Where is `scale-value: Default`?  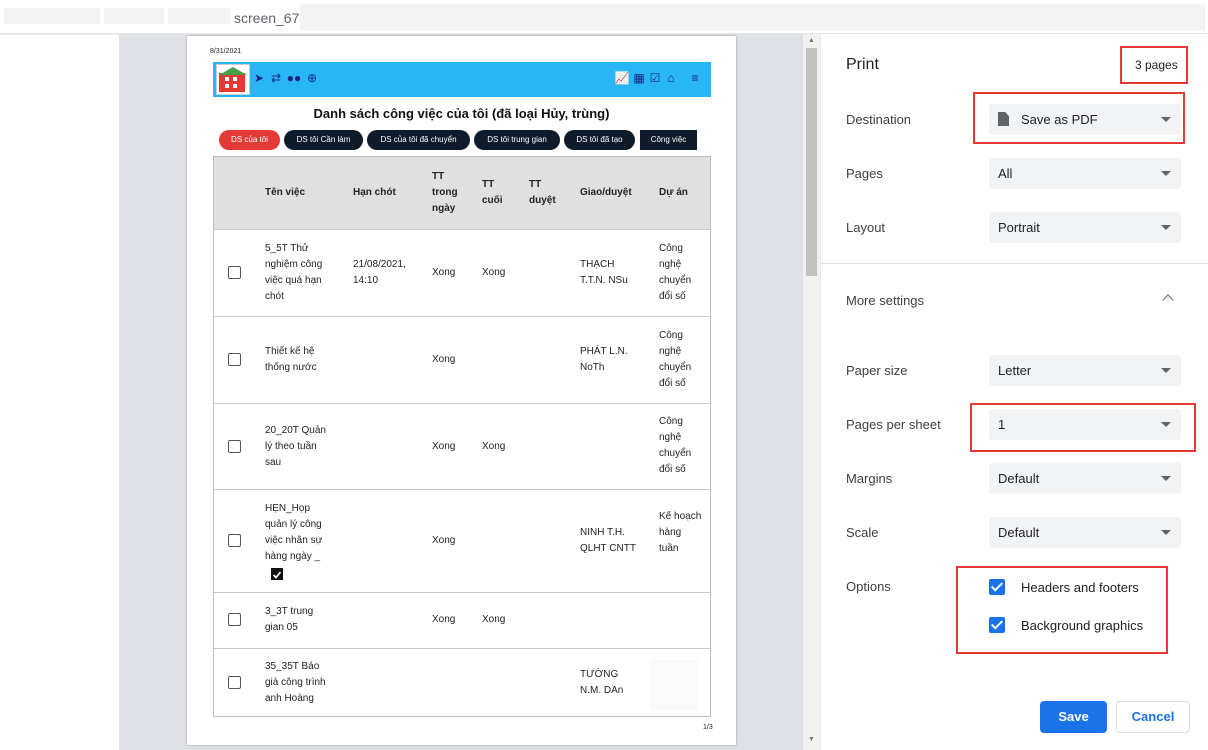 scale-value: Default is located at coordinates (1019, 532).